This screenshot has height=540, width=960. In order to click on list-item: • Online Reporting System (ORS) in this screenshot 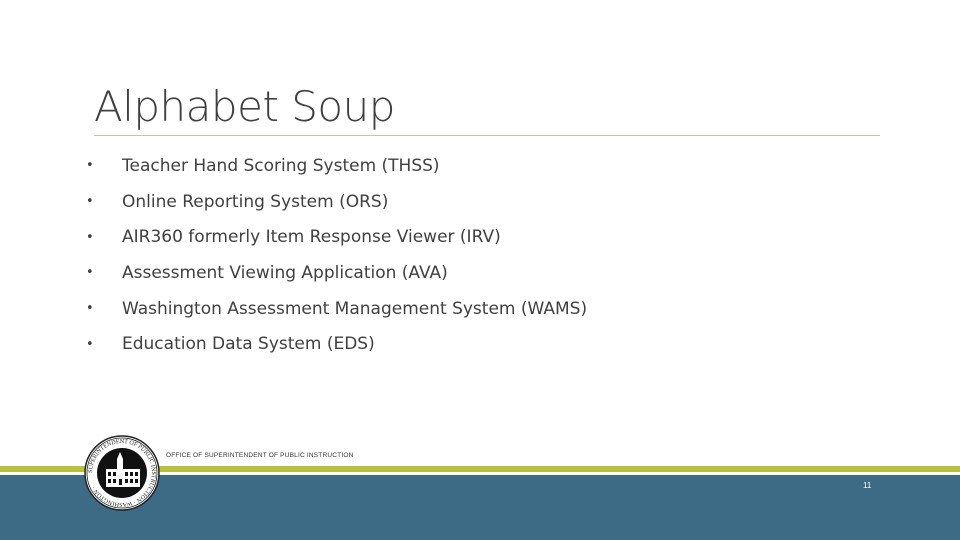, I will do `click(336, 202)`.